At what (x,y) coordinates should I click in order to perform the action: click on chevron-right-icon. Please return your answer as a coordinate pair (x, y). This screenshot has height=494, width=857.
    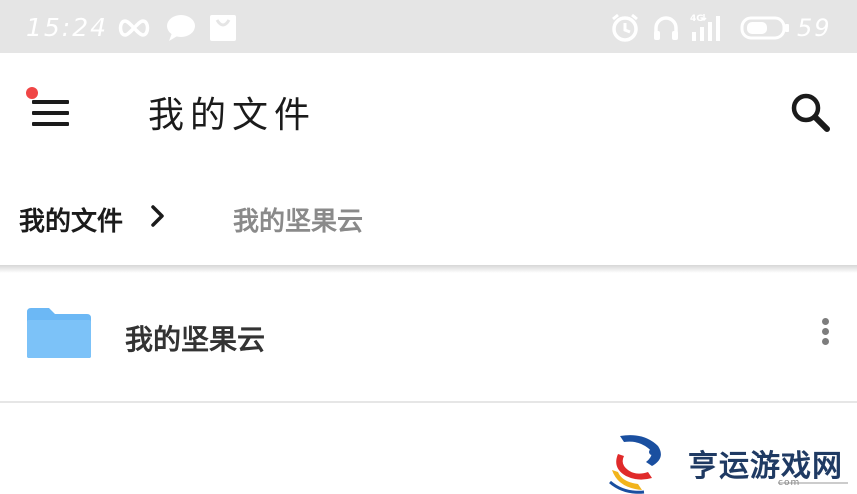
    Looking at the image, I should click on (157, 216).